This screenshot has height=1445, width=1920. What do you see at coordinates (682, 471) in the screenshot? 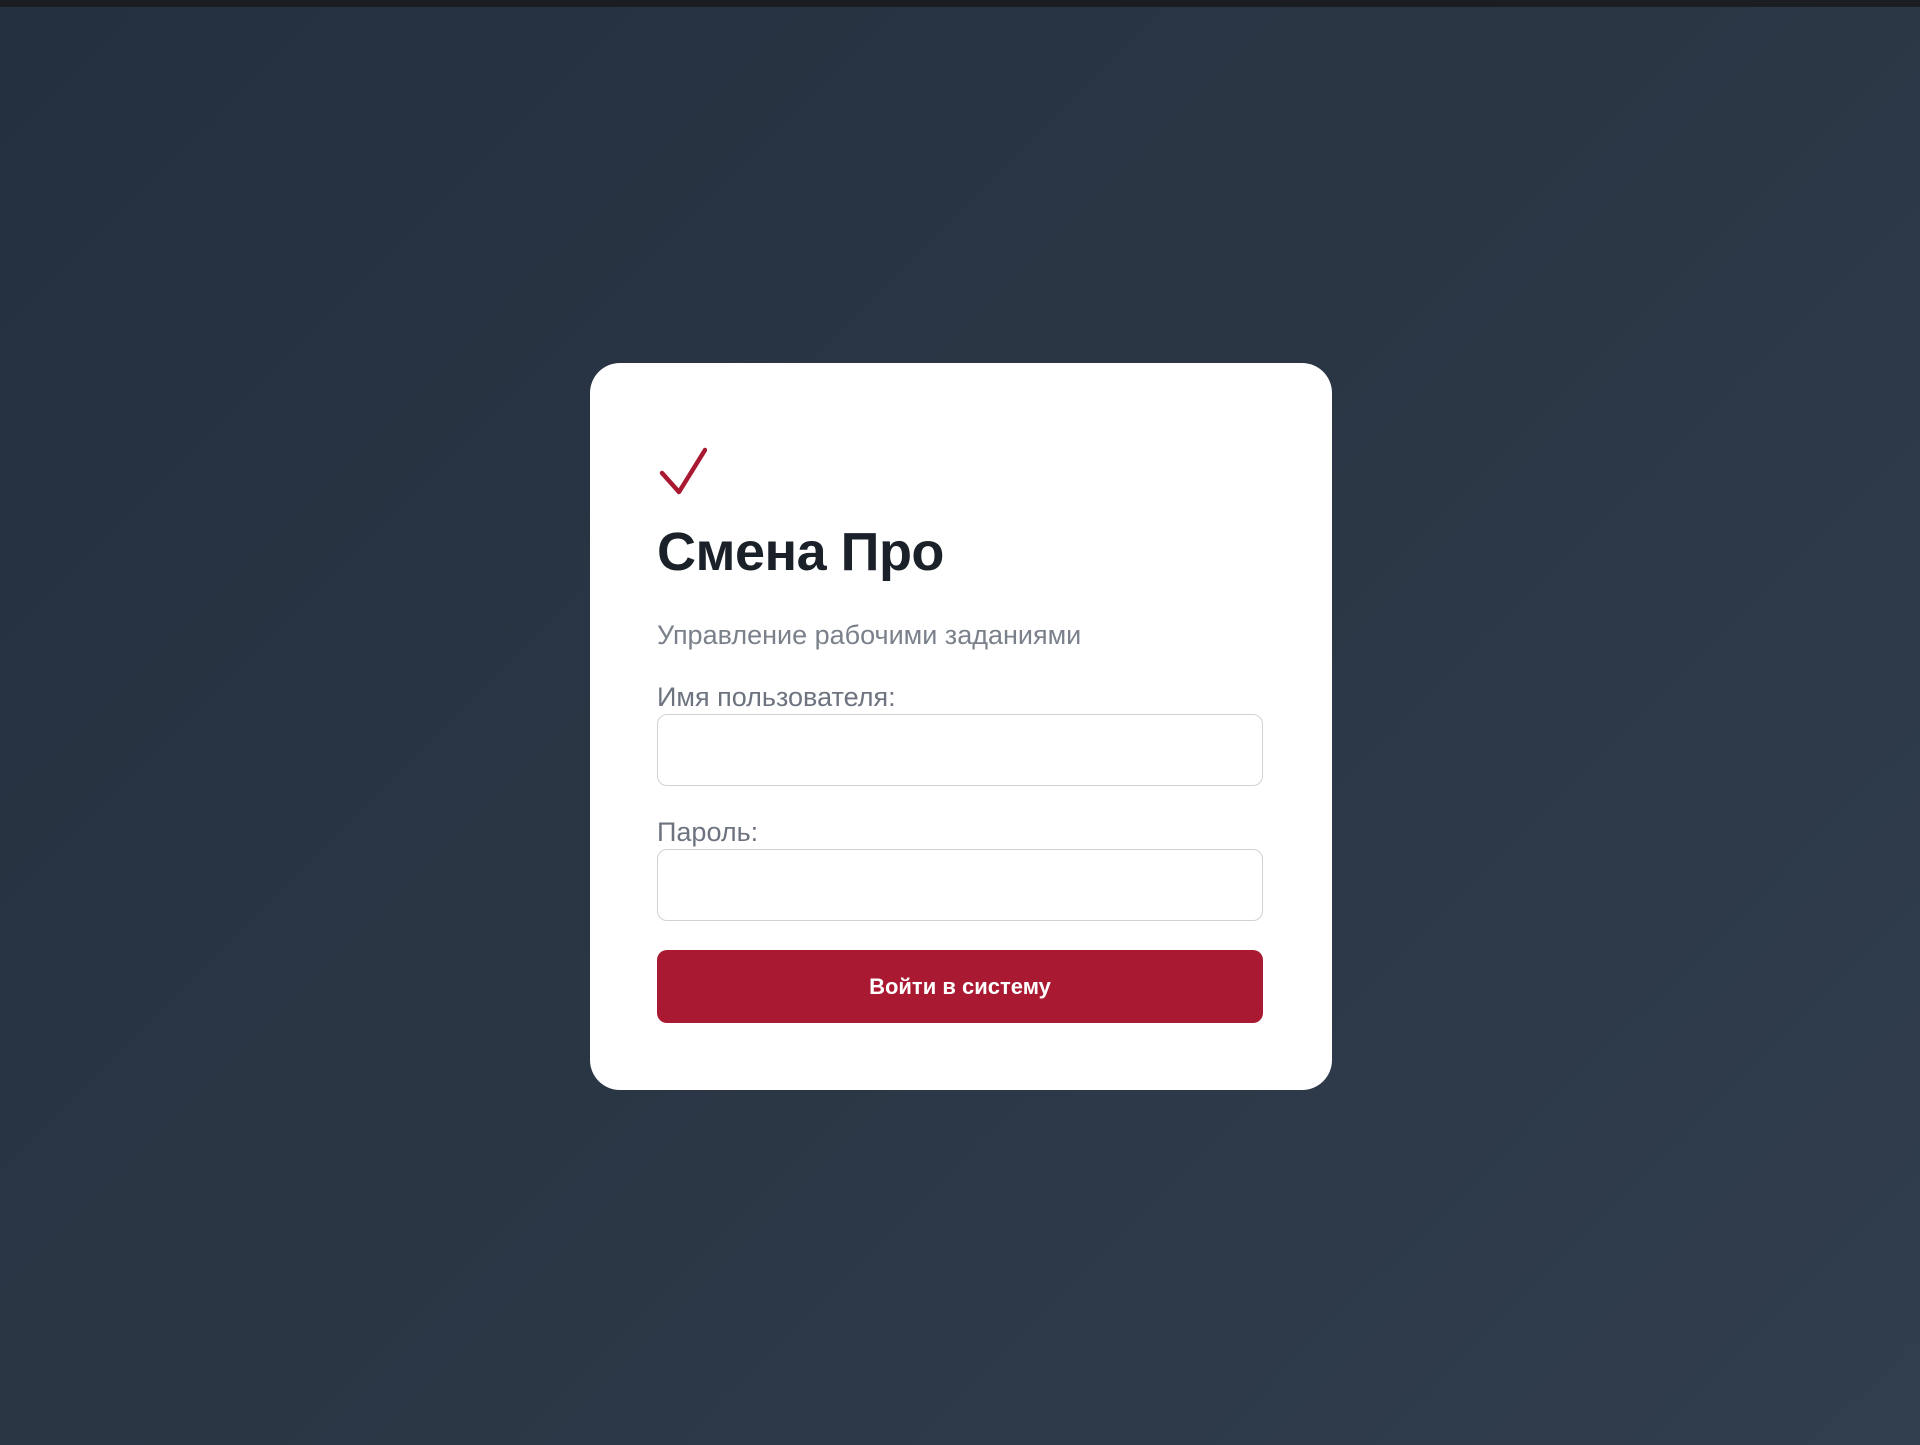
I see `checkmark-icon` at bounding box center [682, 471].